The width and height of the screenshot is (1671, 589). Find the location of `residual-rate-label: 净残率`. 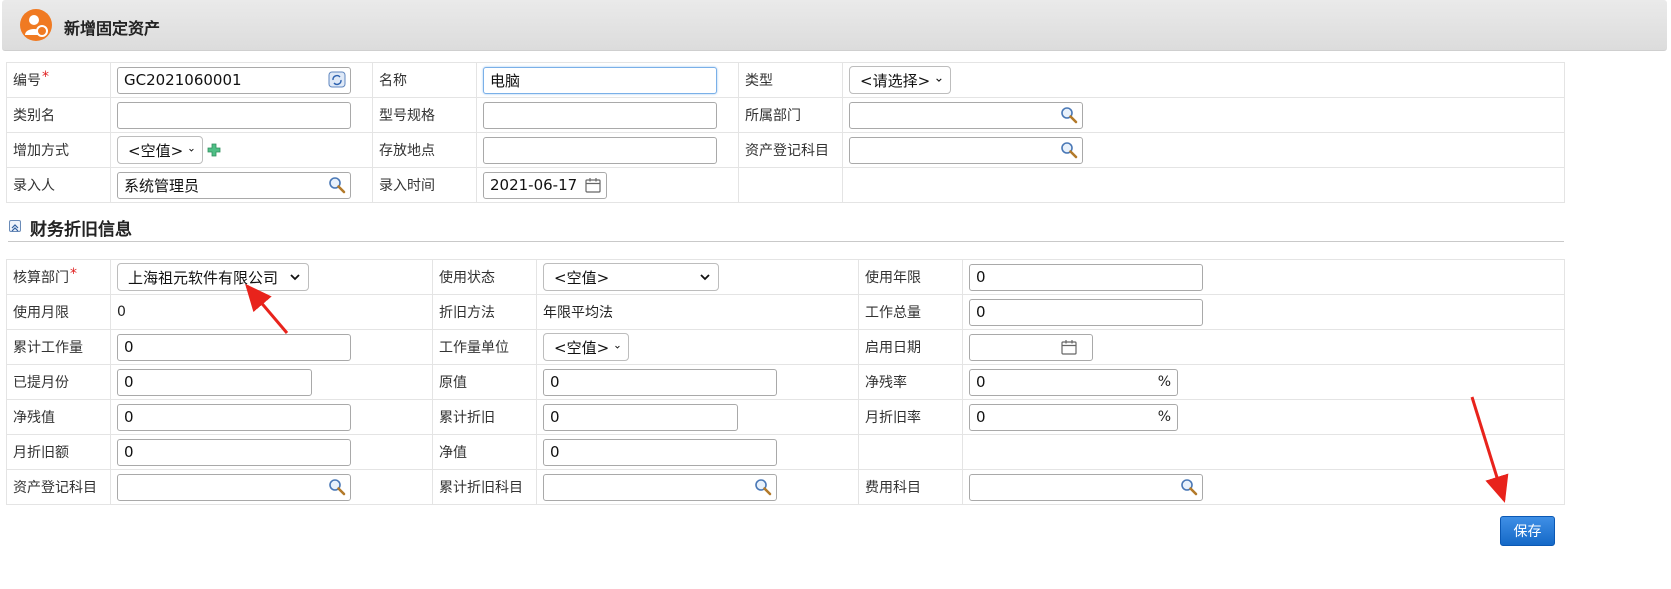

residual-rate-label: 净残率 is located at coordinates (910, 382).